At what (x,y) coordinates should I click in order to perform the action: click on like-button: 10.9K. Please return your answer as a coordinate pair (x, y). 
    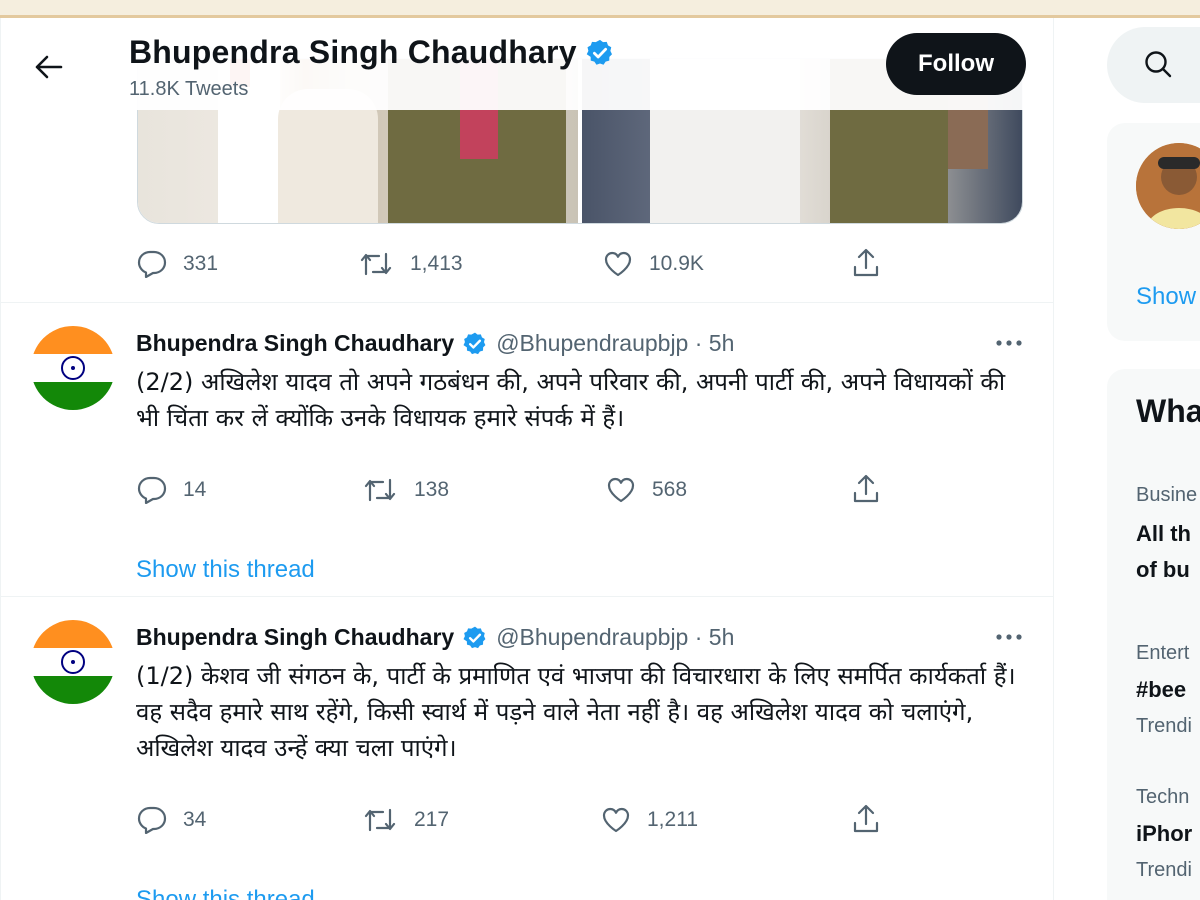
    Looking at the image, I should click on (653, 264).